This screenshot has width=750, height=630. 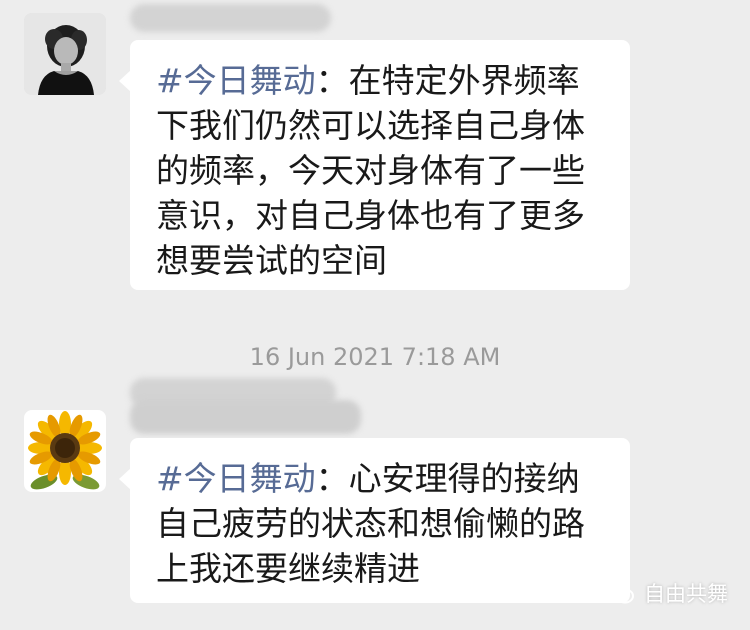 What do you see at coordinates (686, 594) in the screenshot?
I see `watermark-label: 自由共舞` at bounding box center [686, 594].